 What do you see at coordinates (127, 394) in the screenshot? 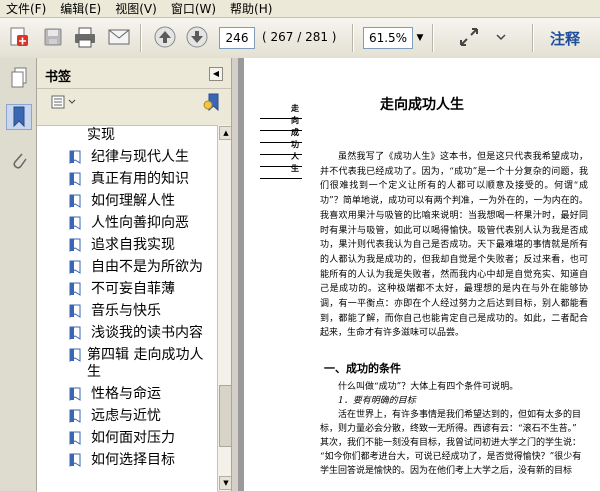
I see `list-item: 性格与命运` at bounding box center [127, 394].